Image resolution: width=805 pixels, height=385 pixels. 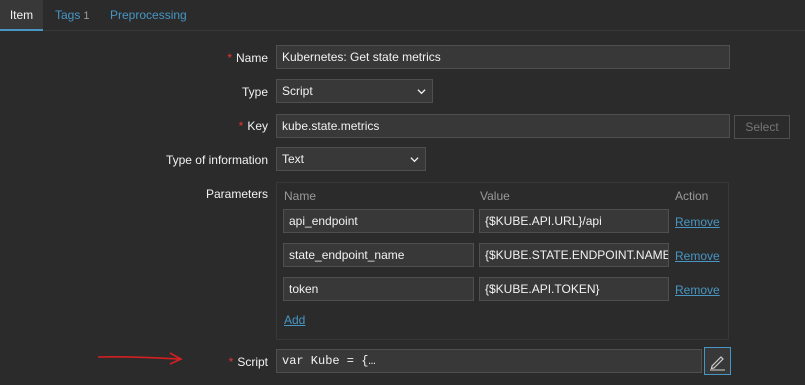 What do you see at coordinates (503, 57) in the screenshot?
I see `name-input: Kubernetes: Get state metrics` at bounding box center [503, 57].